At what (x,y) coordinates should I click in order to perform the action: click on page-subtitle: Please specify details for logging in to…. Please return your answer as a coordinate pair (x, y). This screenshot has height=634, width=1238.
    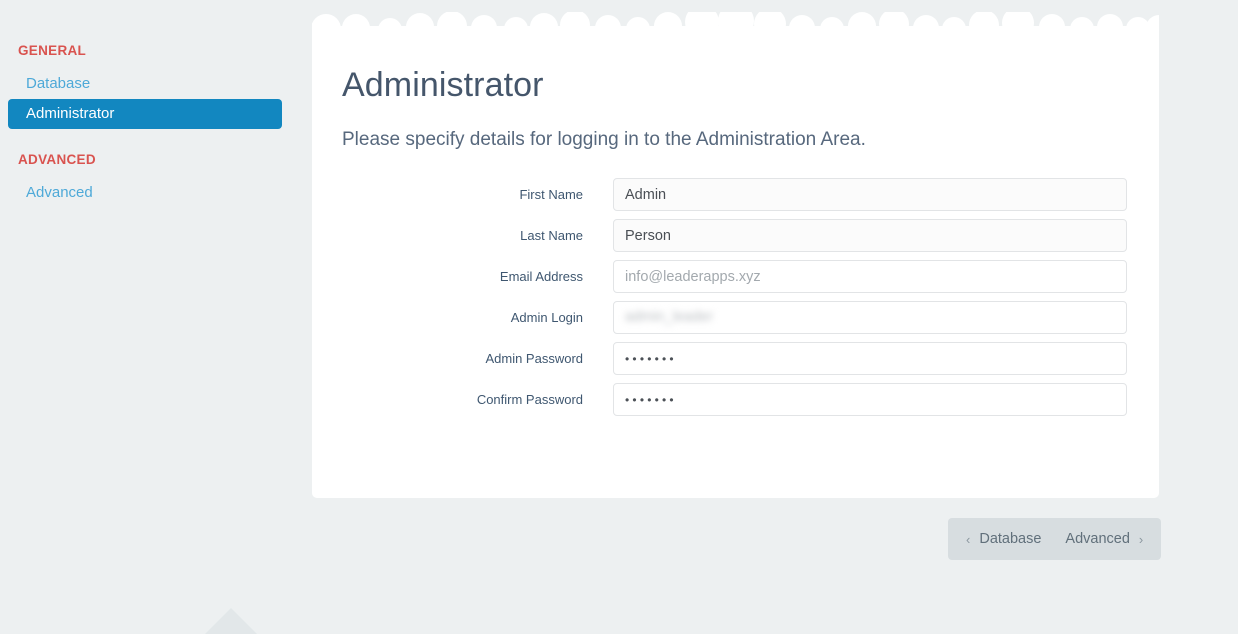
    Looking at the image, I should click on (604, 139).